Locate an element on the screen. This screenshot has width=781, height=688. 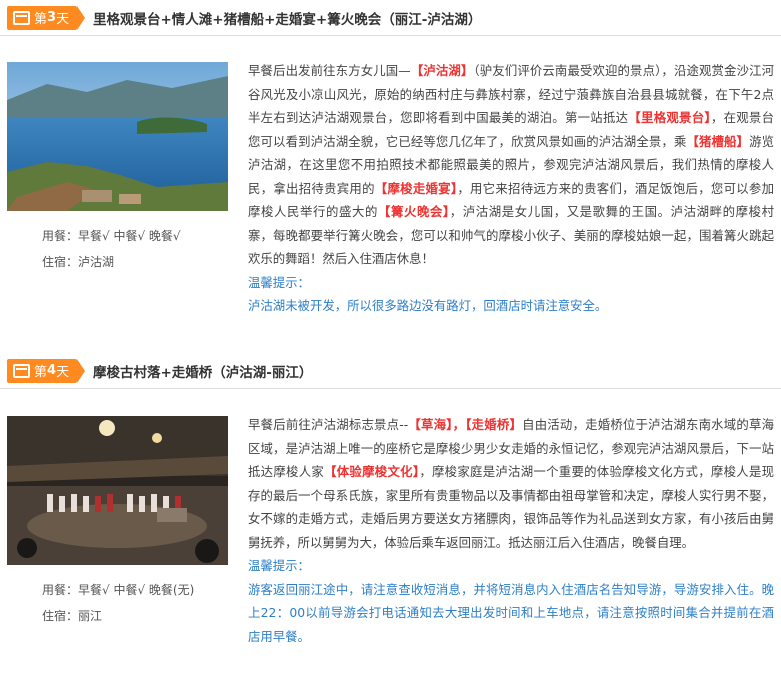
highlight-grass-sea: 【草海】， is located at coordinates (437, 424).